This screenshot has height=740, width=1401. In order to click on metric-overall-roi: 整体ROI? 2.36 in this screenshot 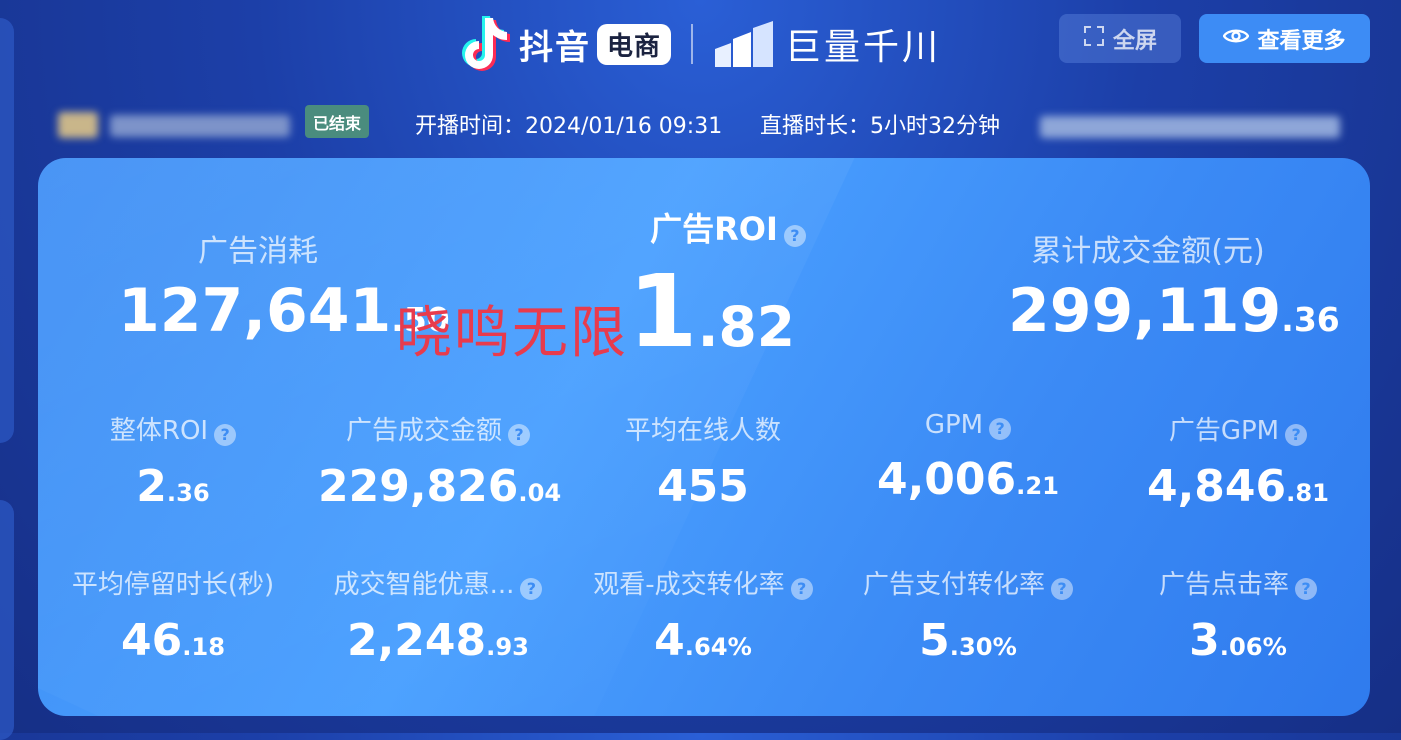, I will do `click(173, 461)`.